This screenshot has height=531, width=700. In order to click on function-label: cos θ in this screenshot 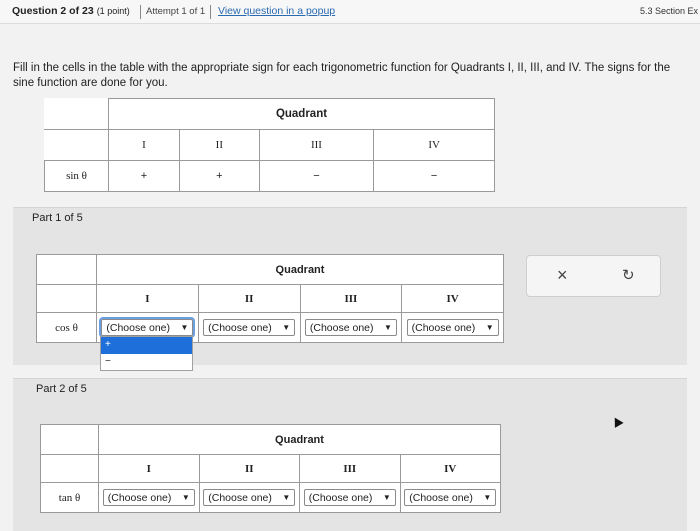, I will do `click(66, 327)`.